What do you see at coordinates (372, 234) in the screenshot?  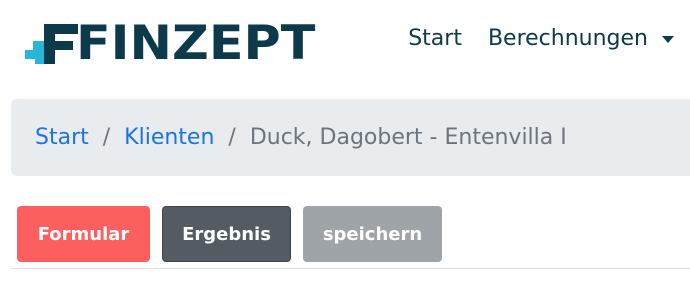 I see `save-button: speichern` at bounding box center [372, 234].